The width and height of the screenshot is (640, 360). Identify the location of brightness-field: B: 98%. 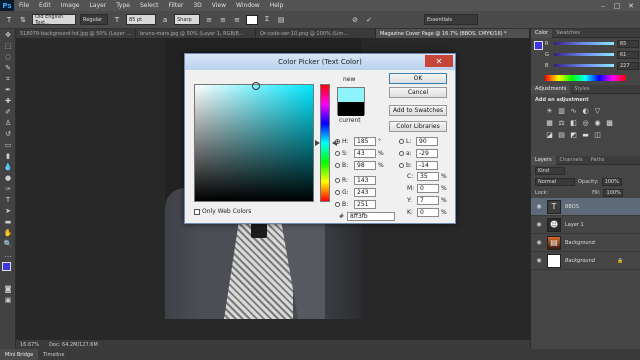
(359, 165).